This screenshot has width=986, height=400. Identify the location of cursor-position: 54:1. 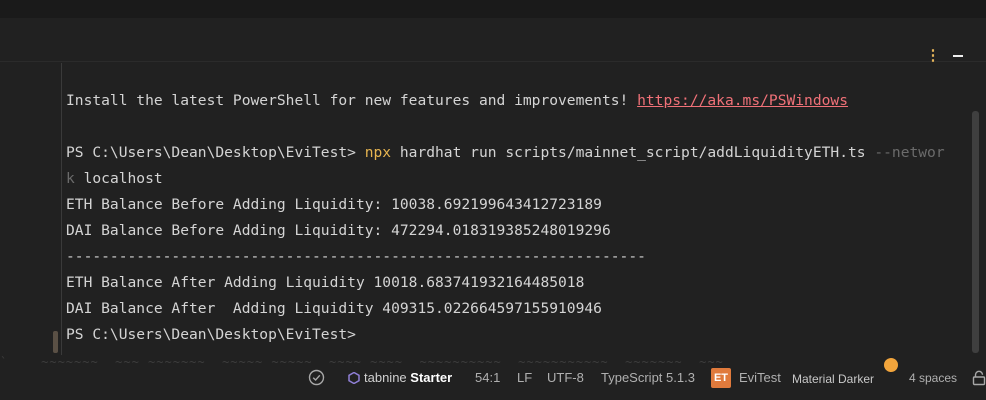
(487, 378).